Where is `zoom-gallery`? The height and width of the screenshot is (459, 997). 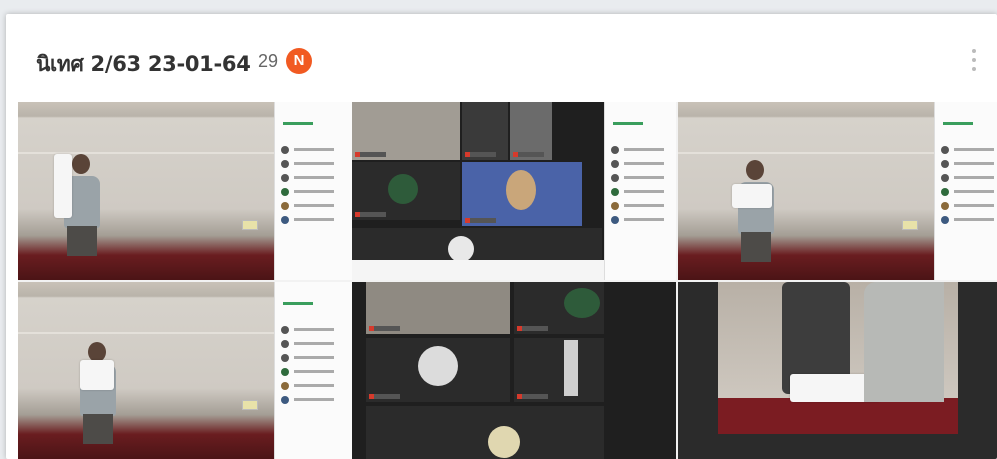 zoom-gallery is located at coordinates (478, 191).